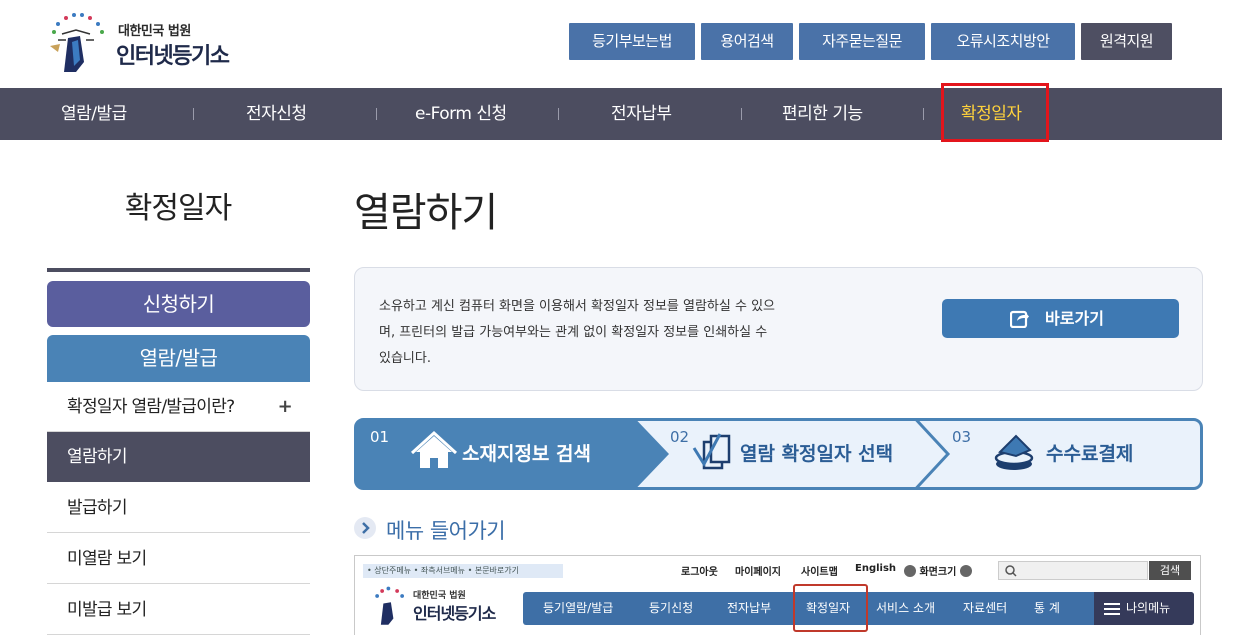 This screenshot has height=635, width=1242. I want to click on util-link-faq: 자주묻는질문, so click(862, 41).